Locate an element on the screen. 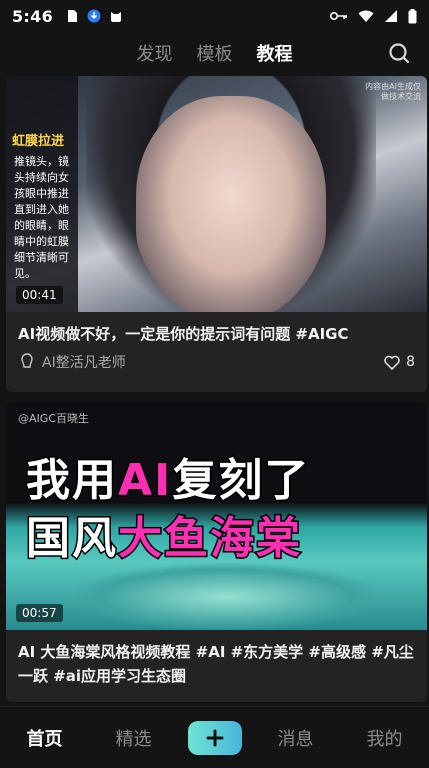 The width and height of the screenshot is (429, 768). signal-icon is located at coordinates (391, 16).